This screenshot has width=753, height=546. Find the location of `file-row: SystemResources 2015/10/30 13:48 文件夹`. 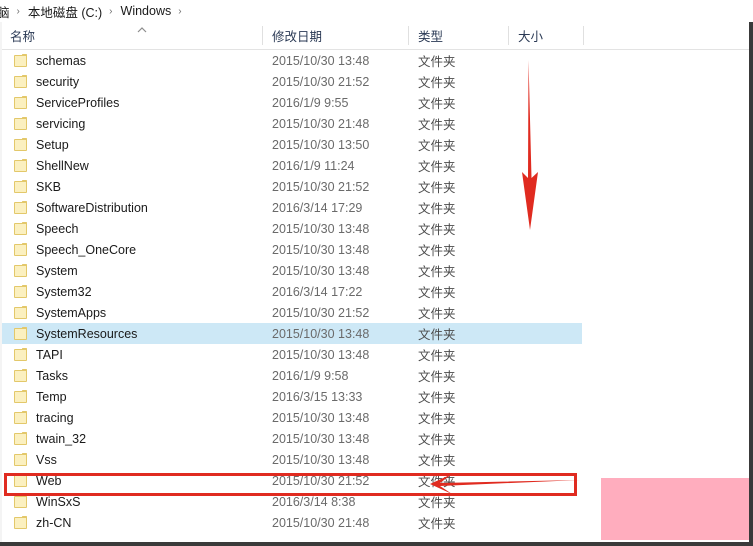

file-row: SystemResources 2015/10/30 13:48 文件夹 is located at coordinates (291, 333).